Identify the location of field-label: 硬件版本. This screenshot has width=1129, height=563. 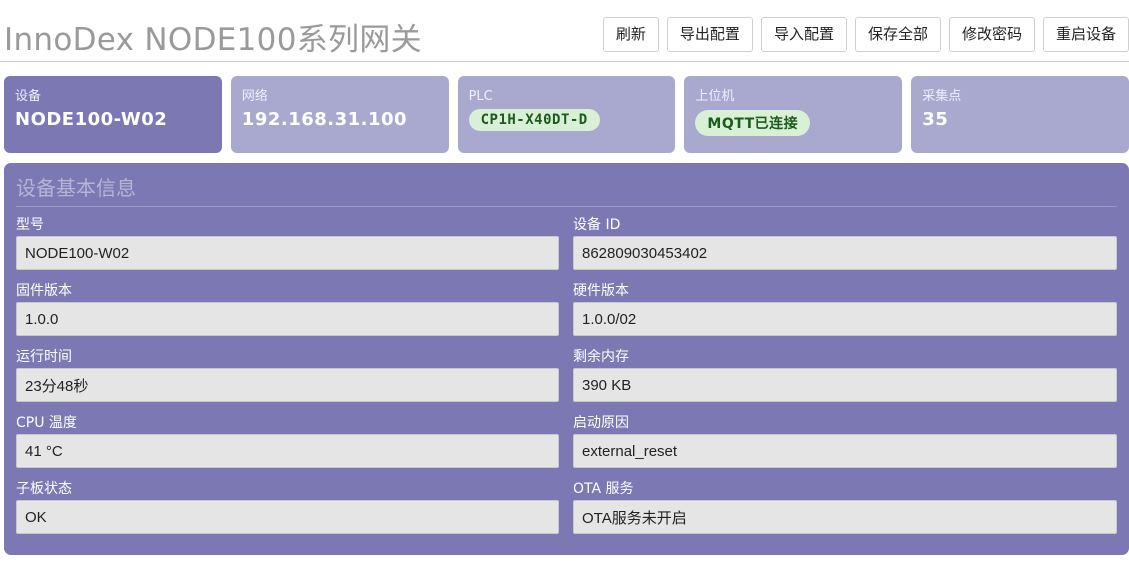
(601, 291).